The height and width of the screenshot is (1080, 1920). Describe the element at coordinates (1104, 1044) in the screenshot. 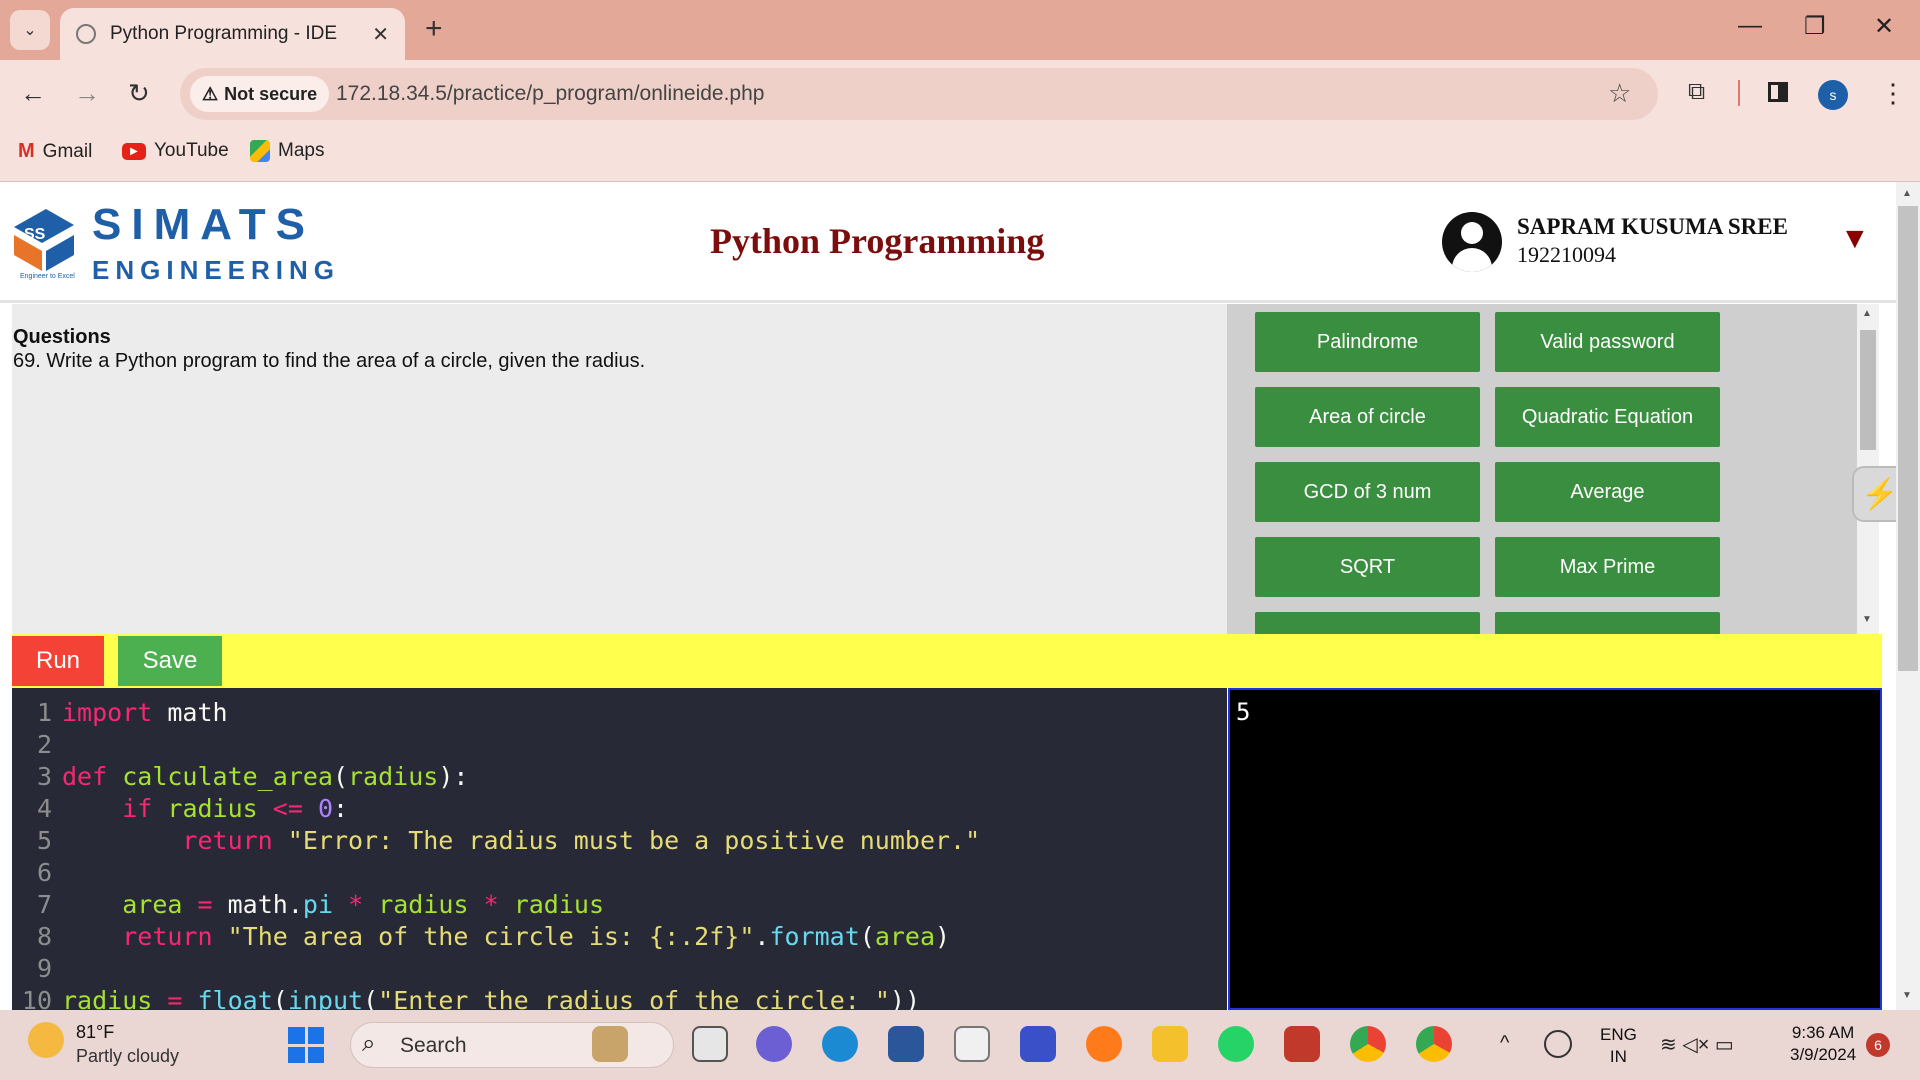

I see `firefox-icon` at that location.